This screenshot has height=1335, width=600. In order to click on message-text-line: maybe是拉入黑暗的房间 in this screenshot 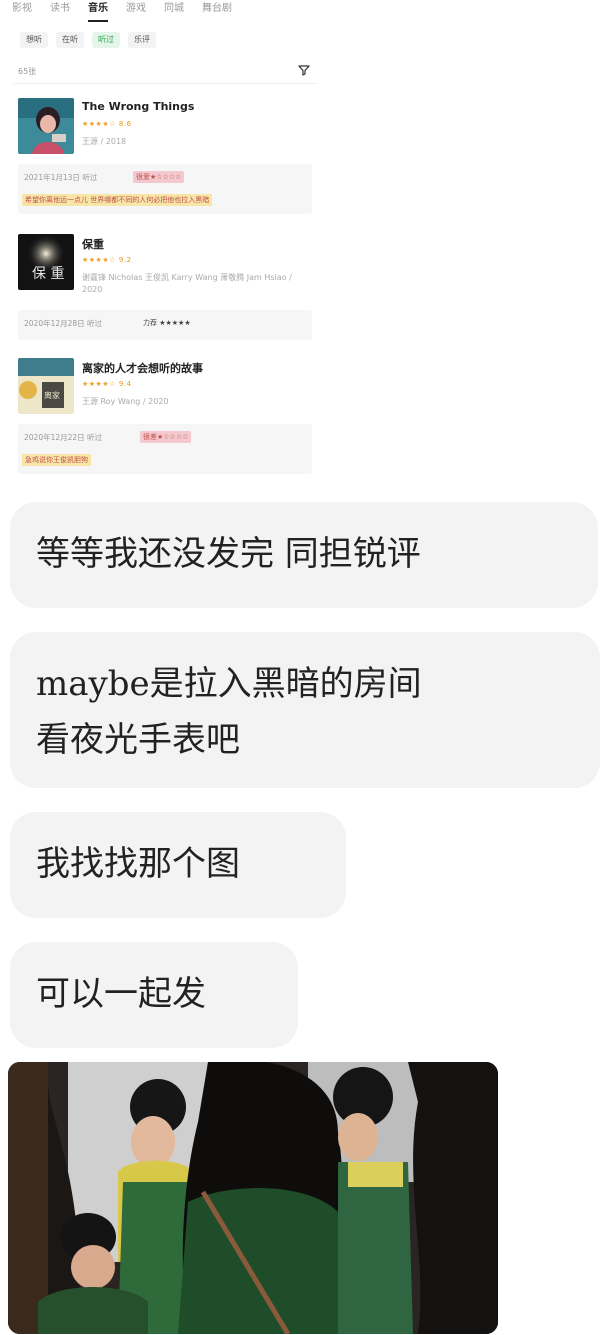, I will do `click(229, 684)`.